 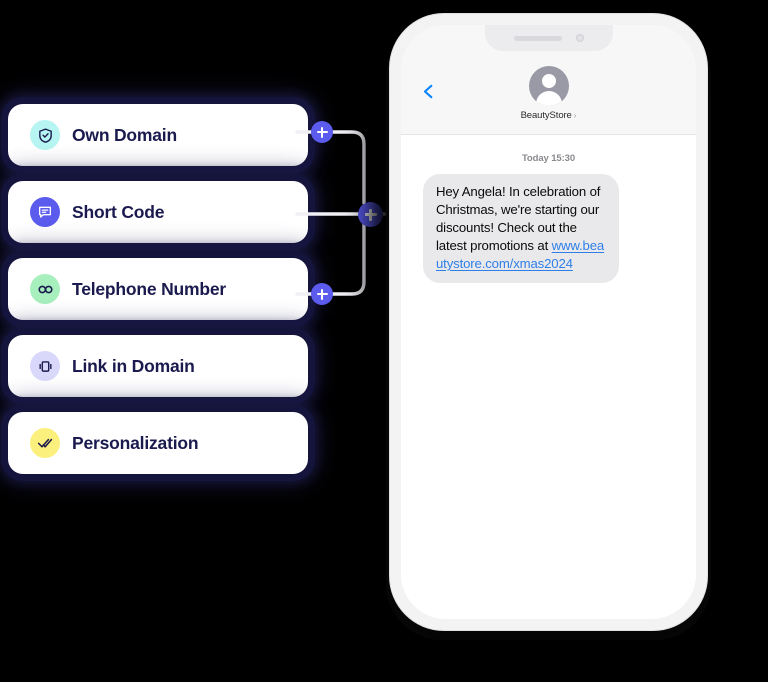 I want to click on feature-card-label: Telephone Number, so click(x=149, y=288).